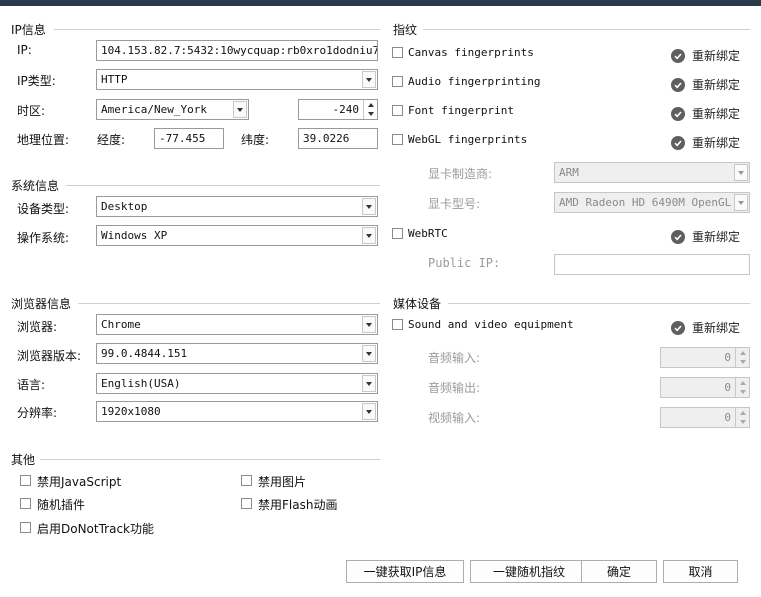  I want to click on public-ip-label: Public IP:, so click(464, 263).